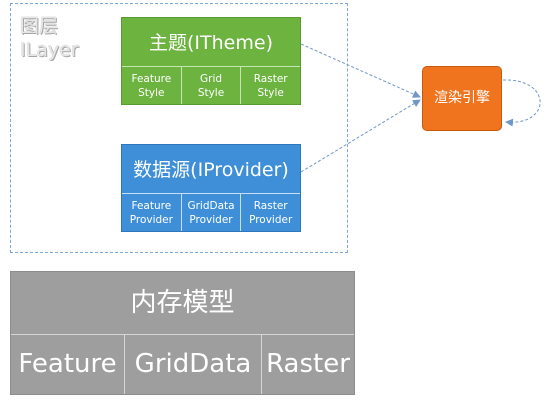  I want to click on memory-cell-raster: Raster, so click(307, 364).